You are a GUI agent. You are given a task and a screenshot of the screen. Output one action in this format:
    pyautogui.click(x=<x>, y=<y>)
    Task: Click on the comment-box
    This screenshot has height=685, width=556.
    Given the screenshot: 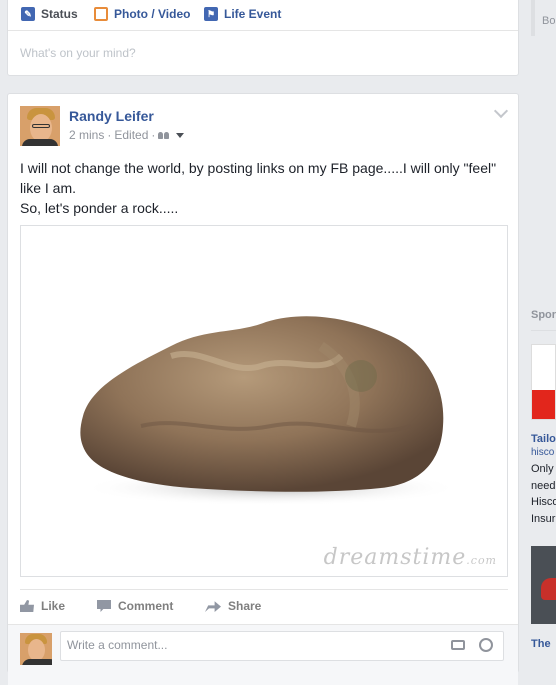 What is the action you would take?
    pyautogui.click(x=282, y=646)
    